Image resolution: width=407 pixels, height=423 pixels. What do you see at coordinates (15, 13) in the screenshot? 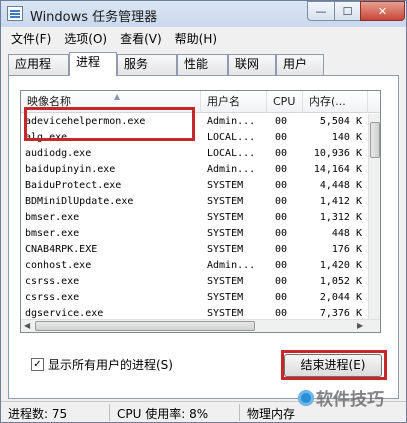
I see `task-manager-icon` at bounding box center [15, 13].